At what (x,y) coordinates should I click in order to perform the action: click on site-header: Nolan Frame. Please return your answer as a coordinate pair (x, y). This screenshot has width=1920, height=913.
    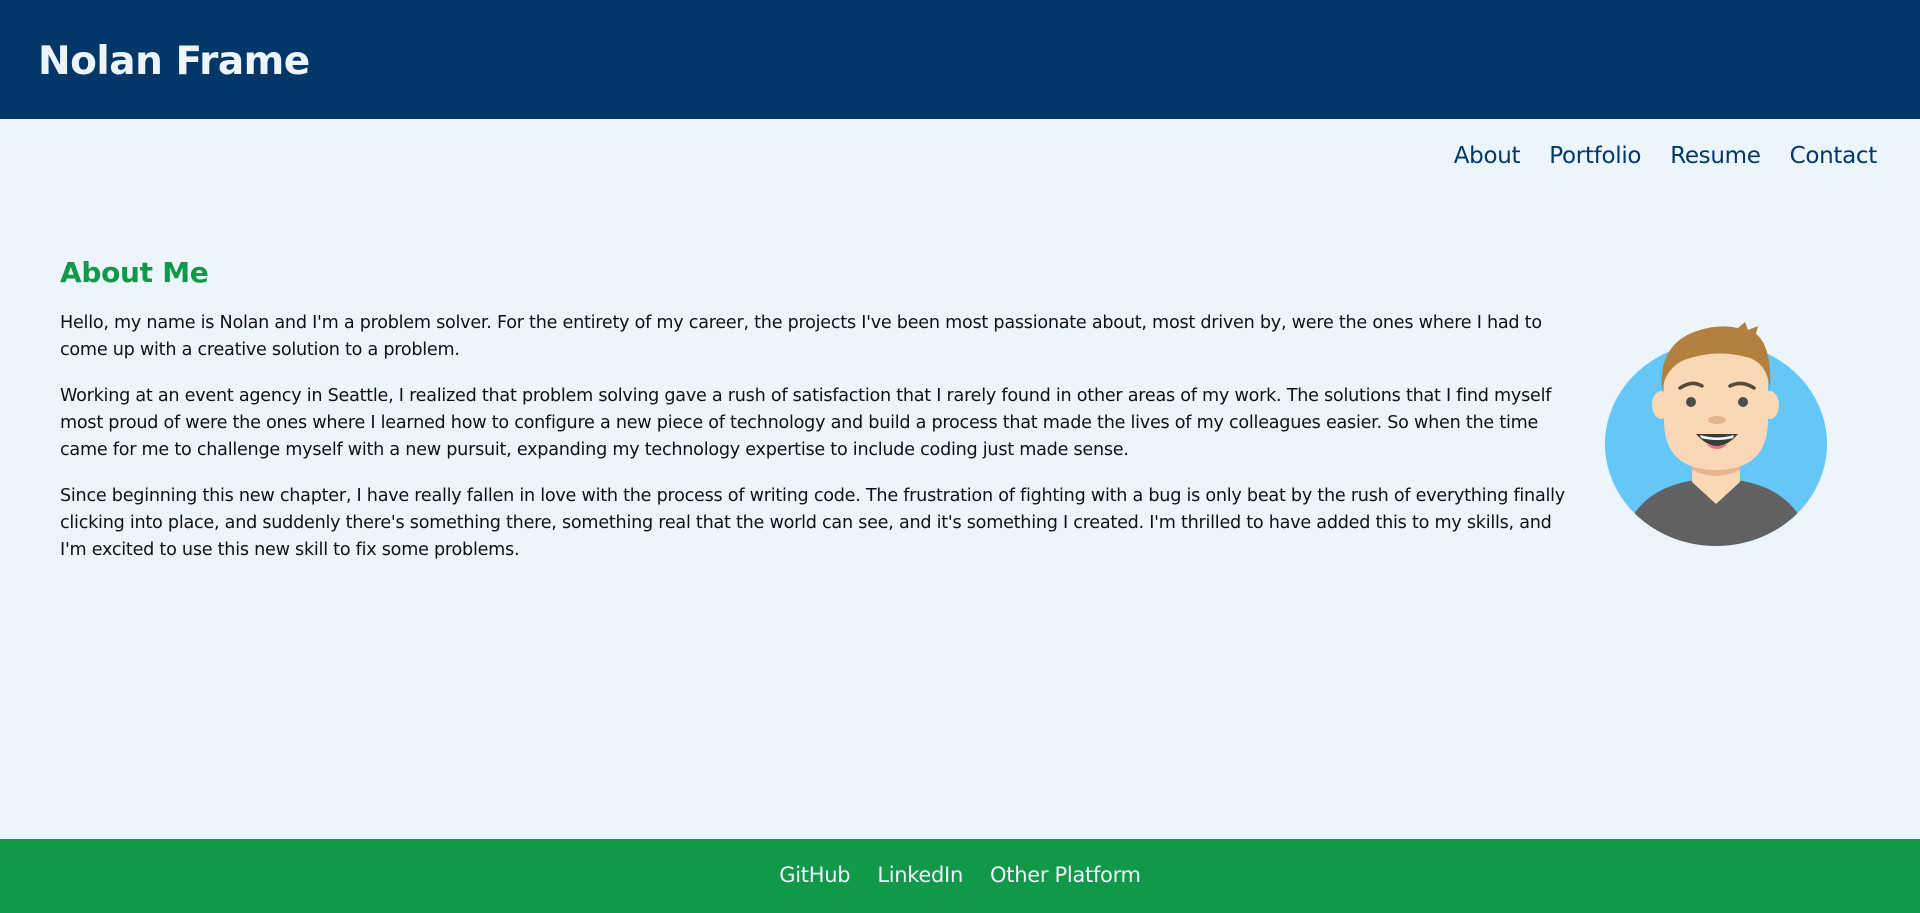
    Looking at the image, I should click on (960, 59).